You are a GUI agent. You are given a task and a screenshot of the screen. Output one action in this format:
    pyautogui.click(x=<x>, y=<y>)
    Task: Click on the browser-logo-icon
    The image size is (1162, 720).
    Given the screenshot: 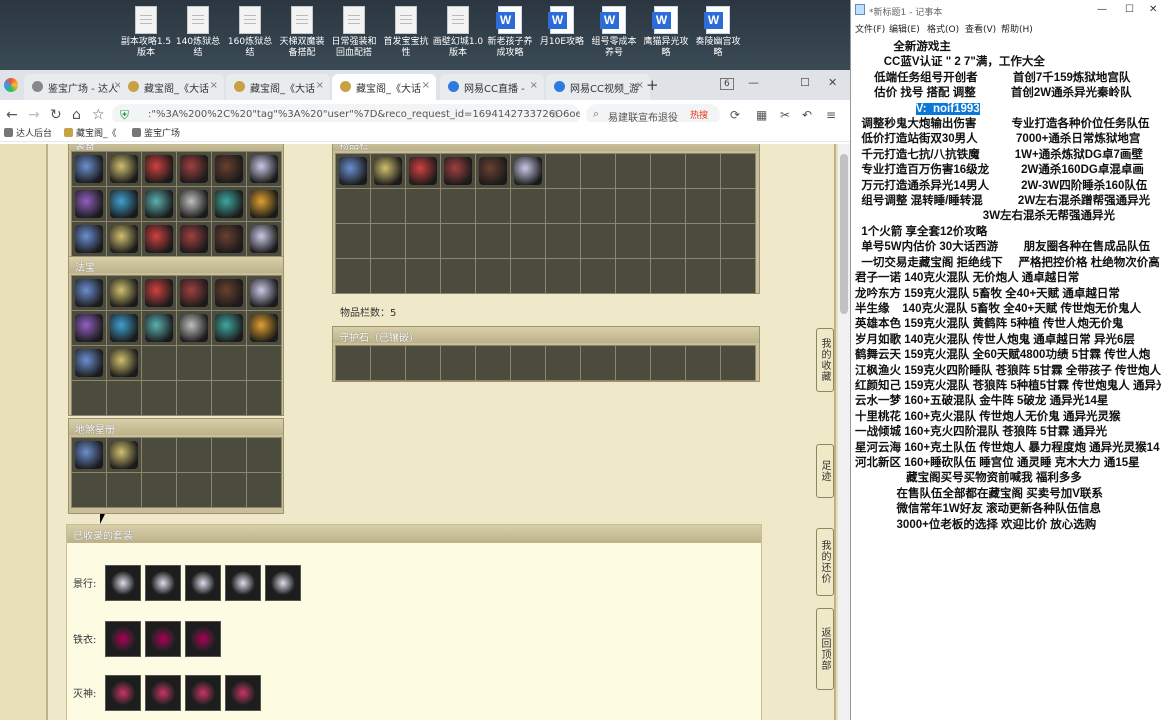 What is the action you would take?
    pyautogui.click(x=11, y=85)
    